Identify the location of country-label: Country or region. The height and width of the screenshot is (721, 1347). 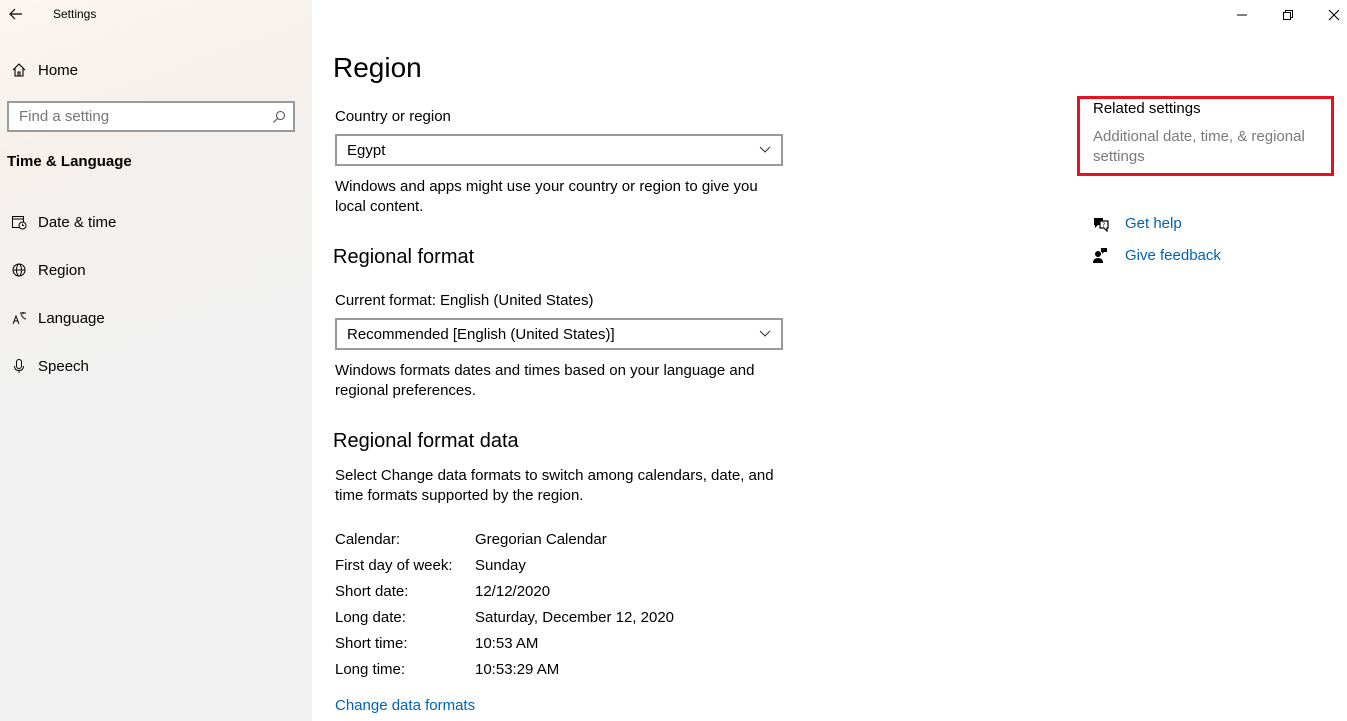
(393, 116).